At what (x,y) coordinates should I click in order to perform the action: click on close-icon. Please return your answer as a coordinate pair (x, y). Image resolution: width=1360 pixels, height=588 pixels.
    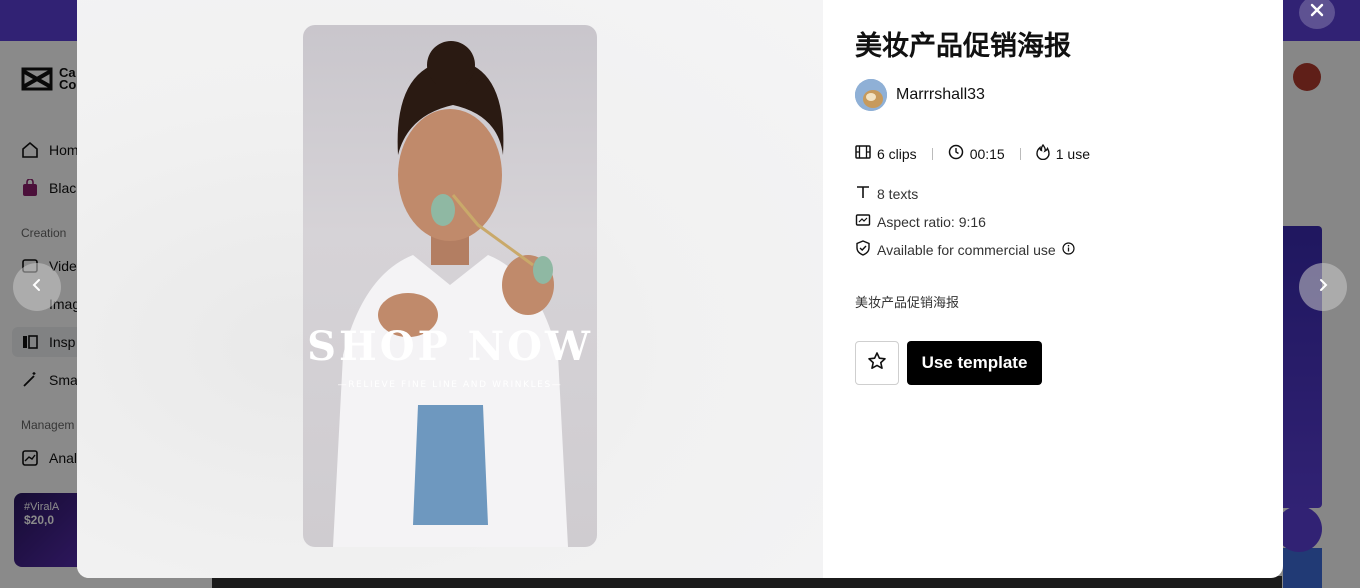
    Looking at the image, I should click on (1317, 12).